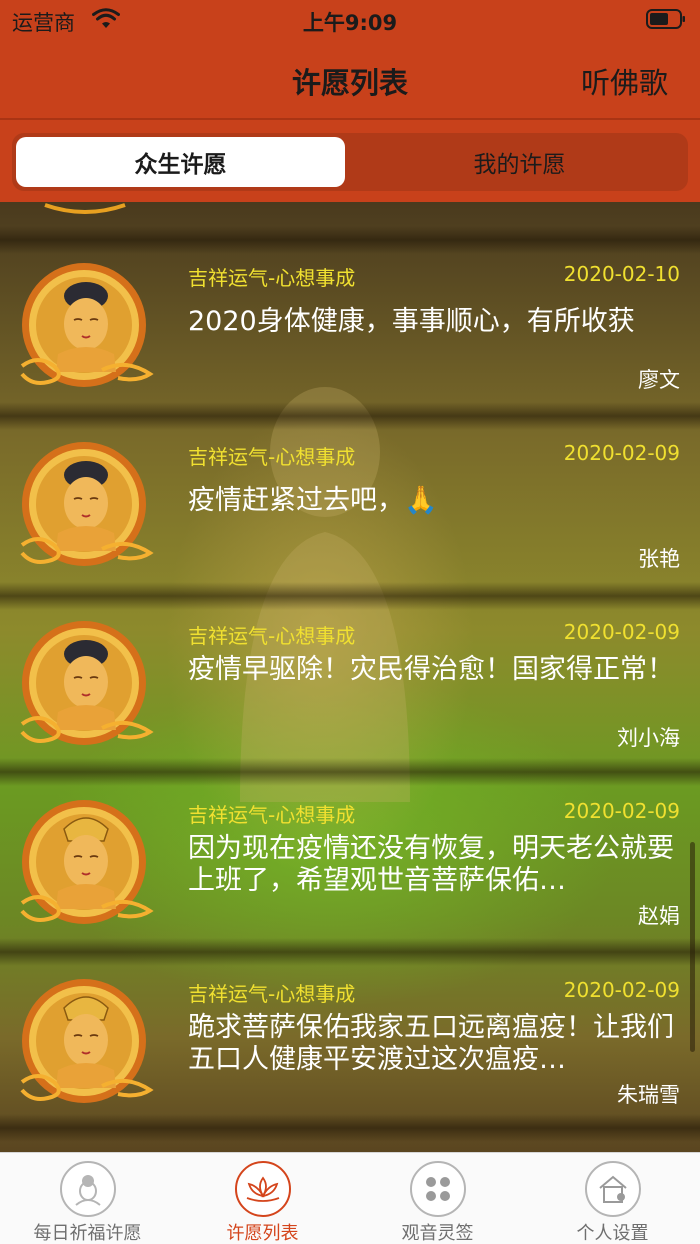  I want to click on four-dots-icon, so click(438, 1189).